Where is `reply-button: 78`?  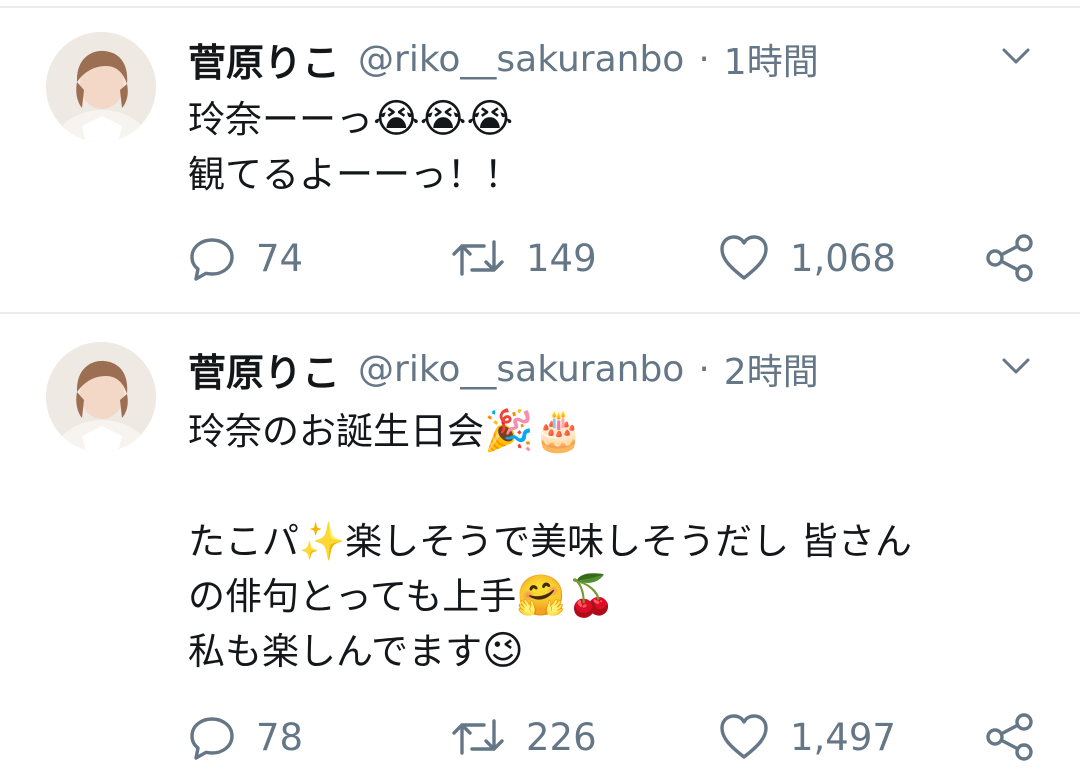
reply-button: 78 is located at coordinates (245, 737).